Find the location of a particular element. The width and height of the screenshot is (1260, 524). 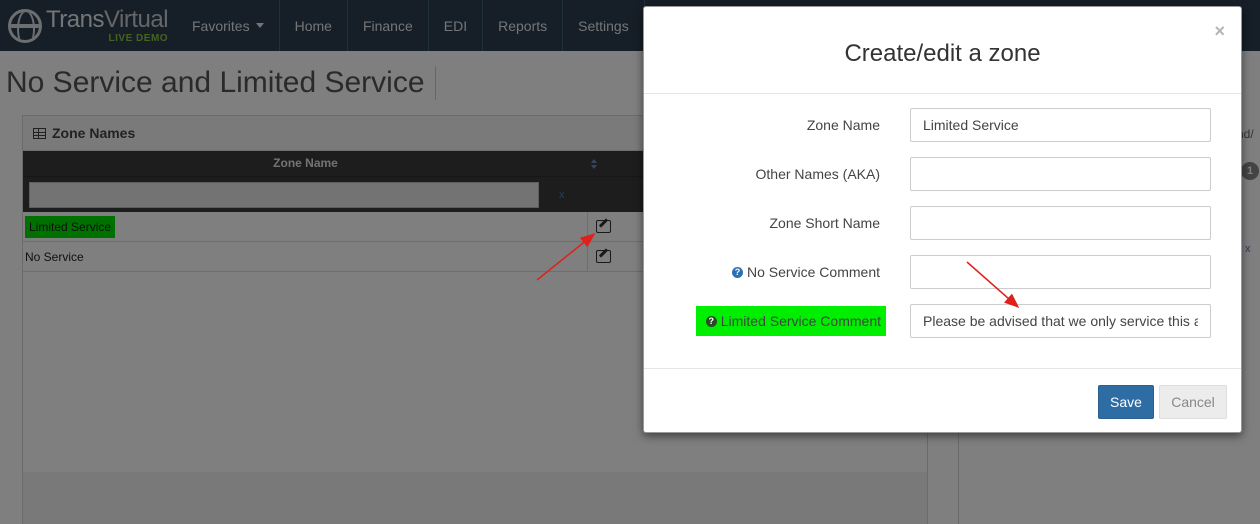

limited-service-comment-label: ? Limited Service Comment is located at coordinates (790, 321).